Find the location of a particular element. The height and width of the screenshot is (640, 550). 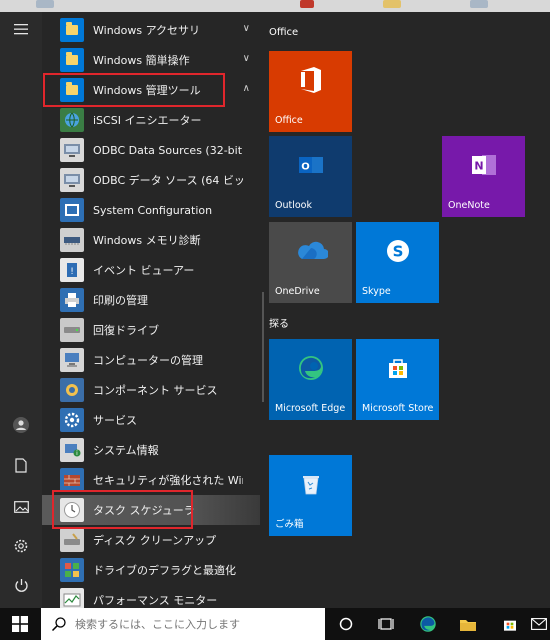

tile-outlook: O Outlook is located at coordinates (310, 176).